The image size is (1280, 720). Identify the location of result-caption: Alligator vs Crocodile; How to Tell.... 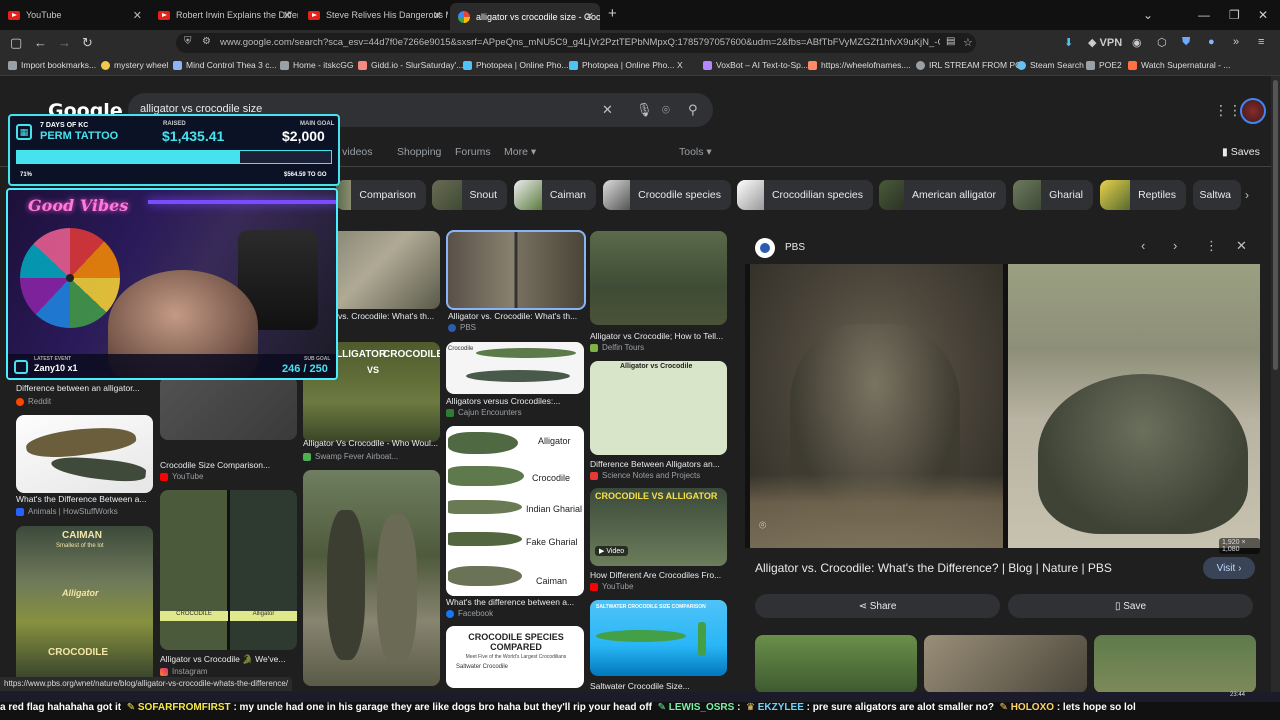
(658, 336).